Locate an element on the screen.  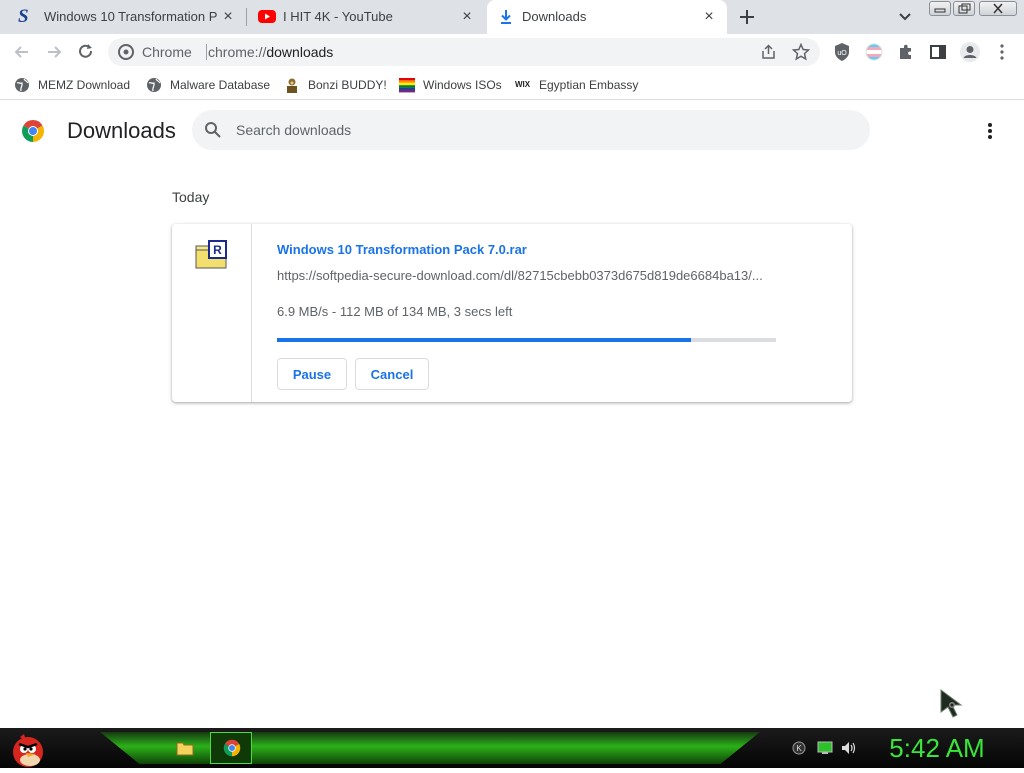
tray-network-icon is located at coordinates (825, 748).